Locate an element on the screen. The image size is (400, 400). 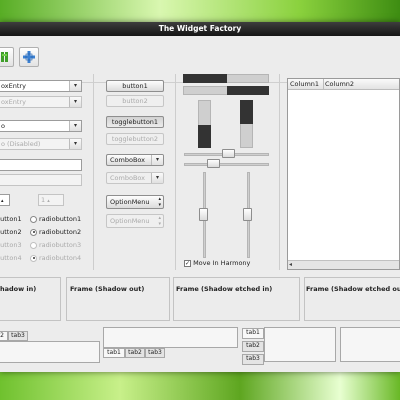
radio-right-2: radiobutton2 is located at coordinates (55, 232).